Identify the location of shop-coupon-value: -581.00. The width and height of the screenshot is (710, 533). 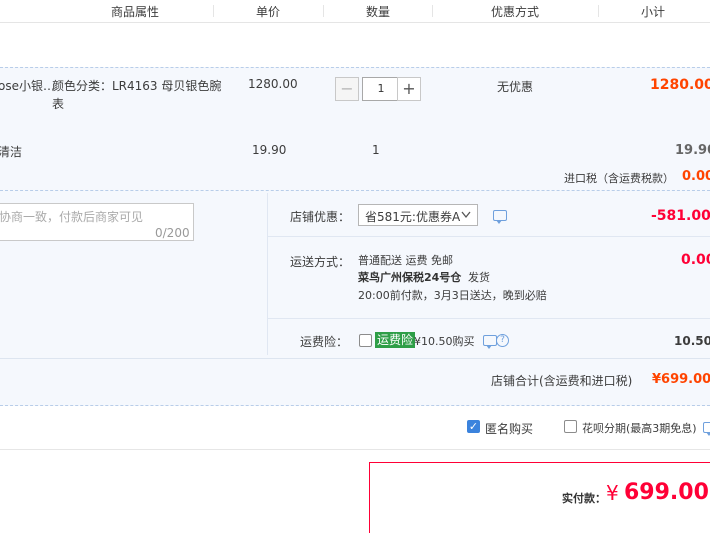
(680, 216).